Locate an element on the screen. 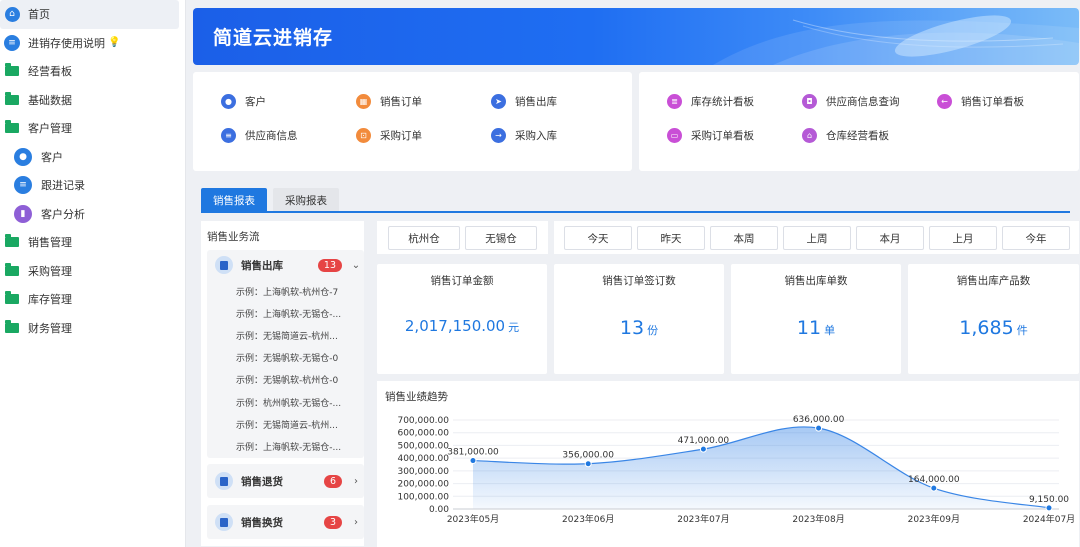 The image size is (1080, 547). tab-purchase-report: 采购报表 is located at coordinates (306, 200).